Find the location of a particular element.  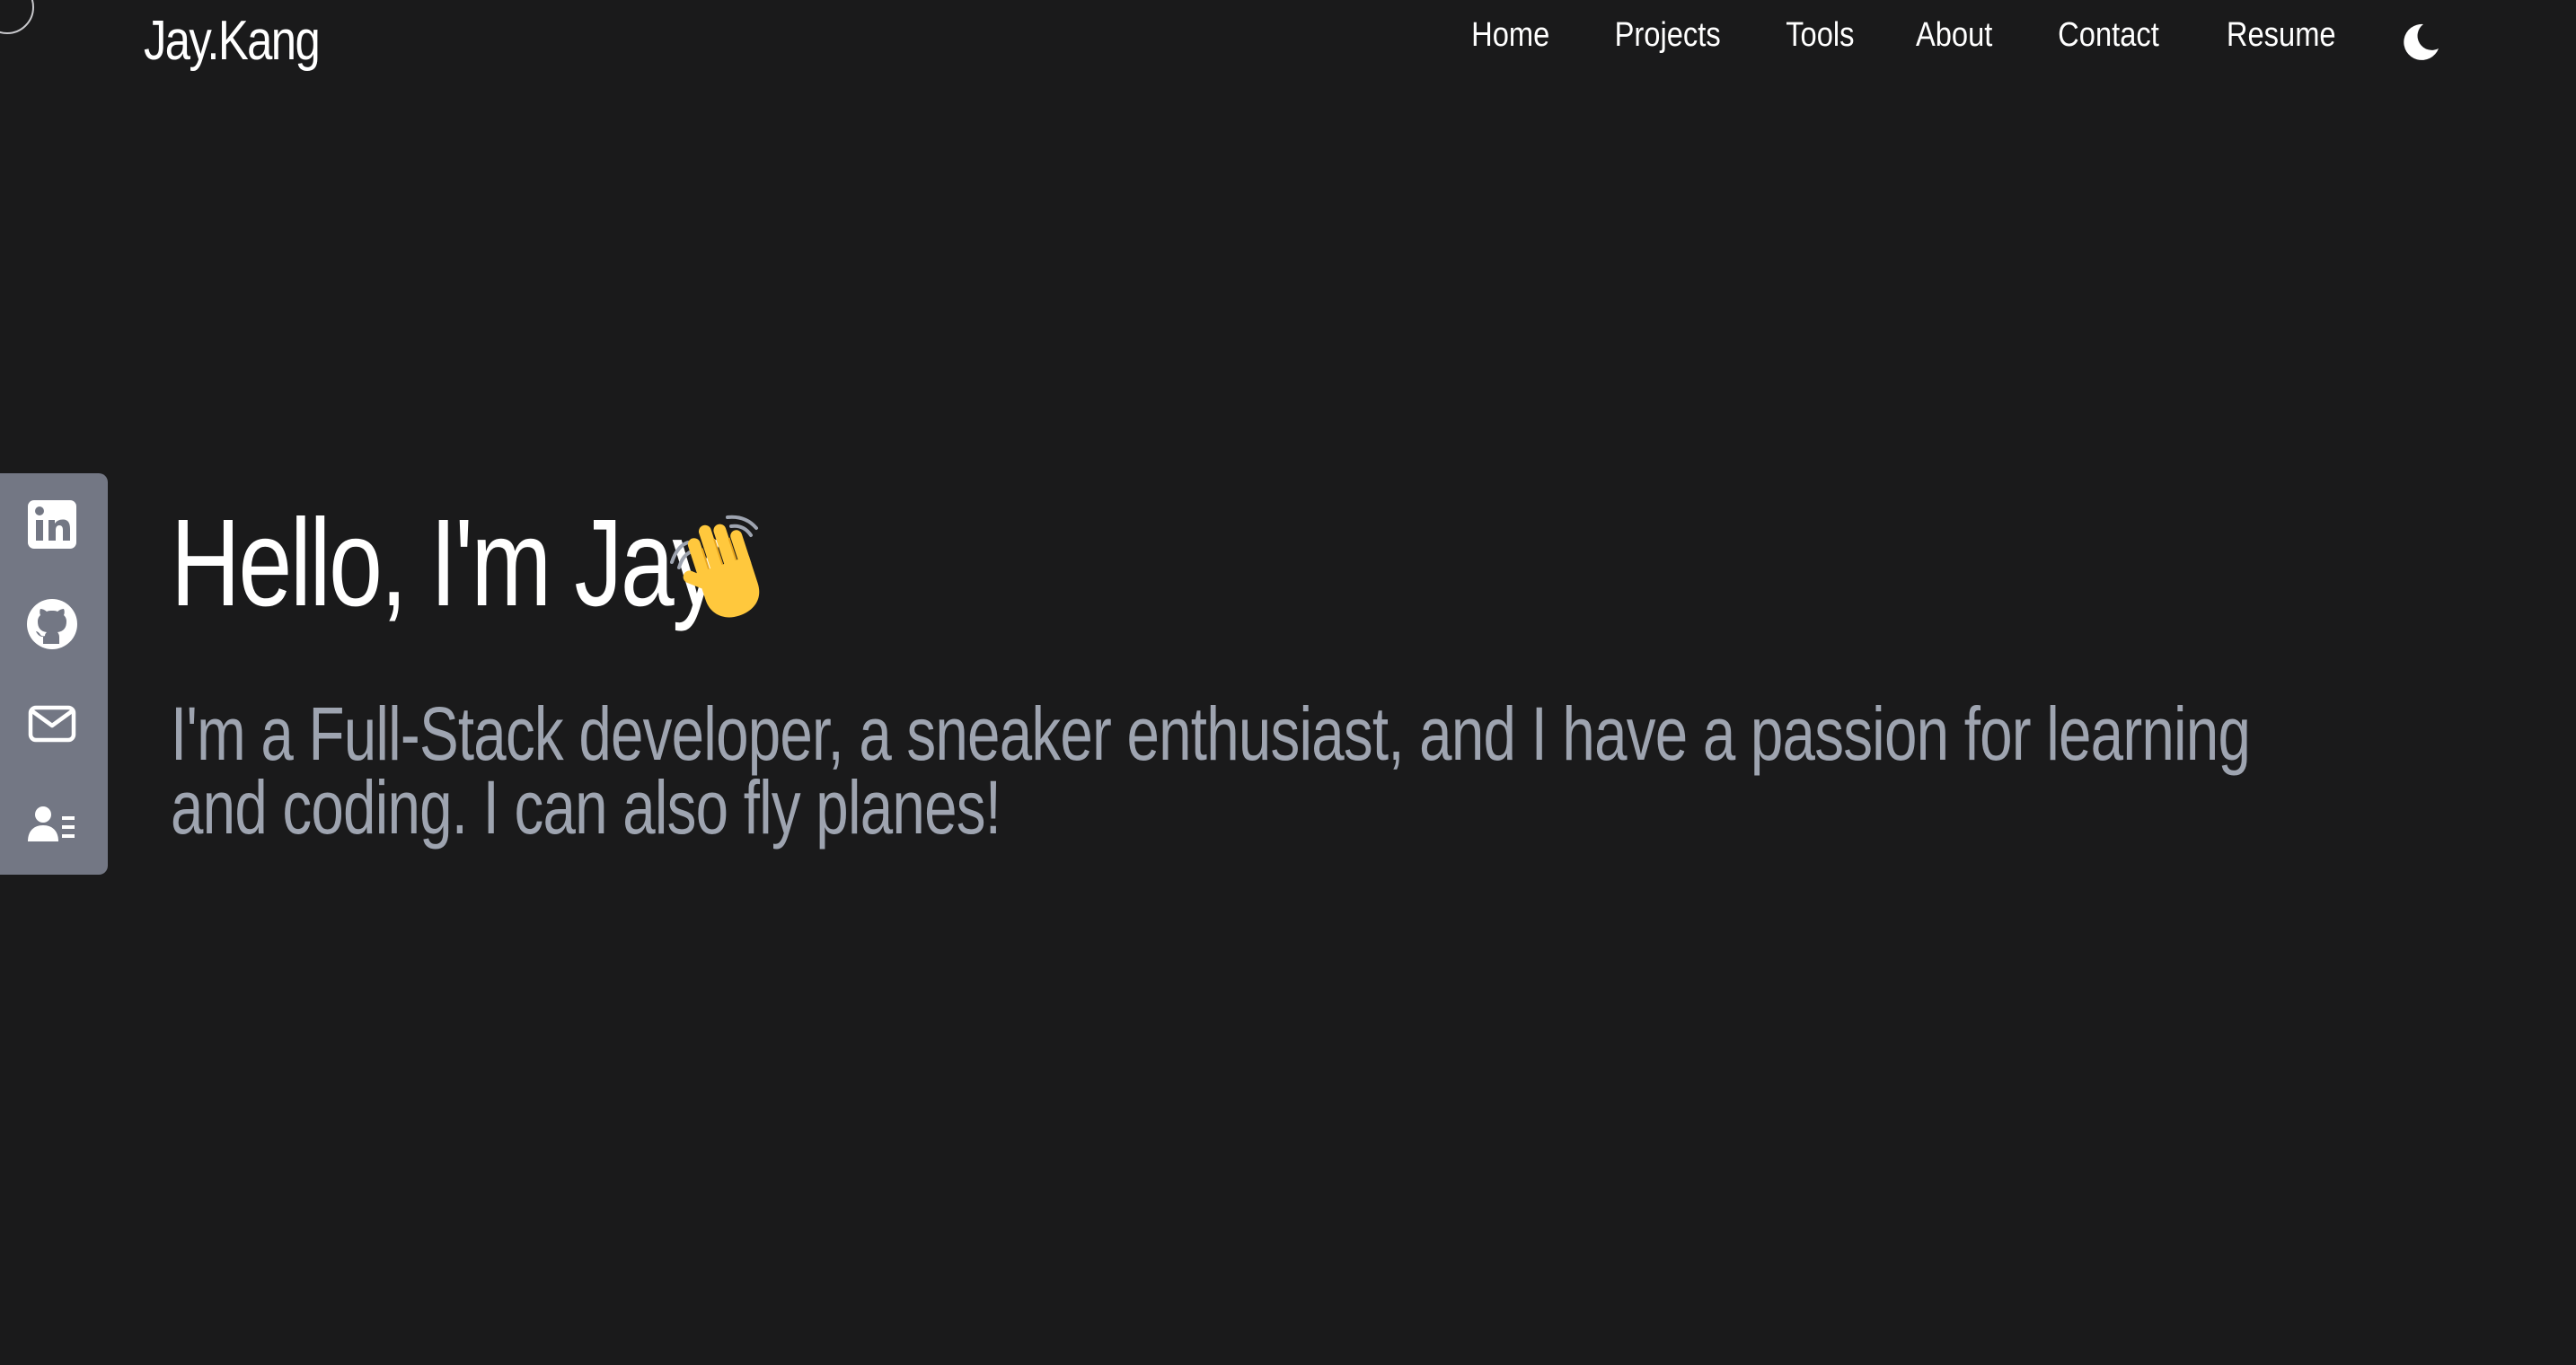

social-sidebar is located at coordinates (54, 674).